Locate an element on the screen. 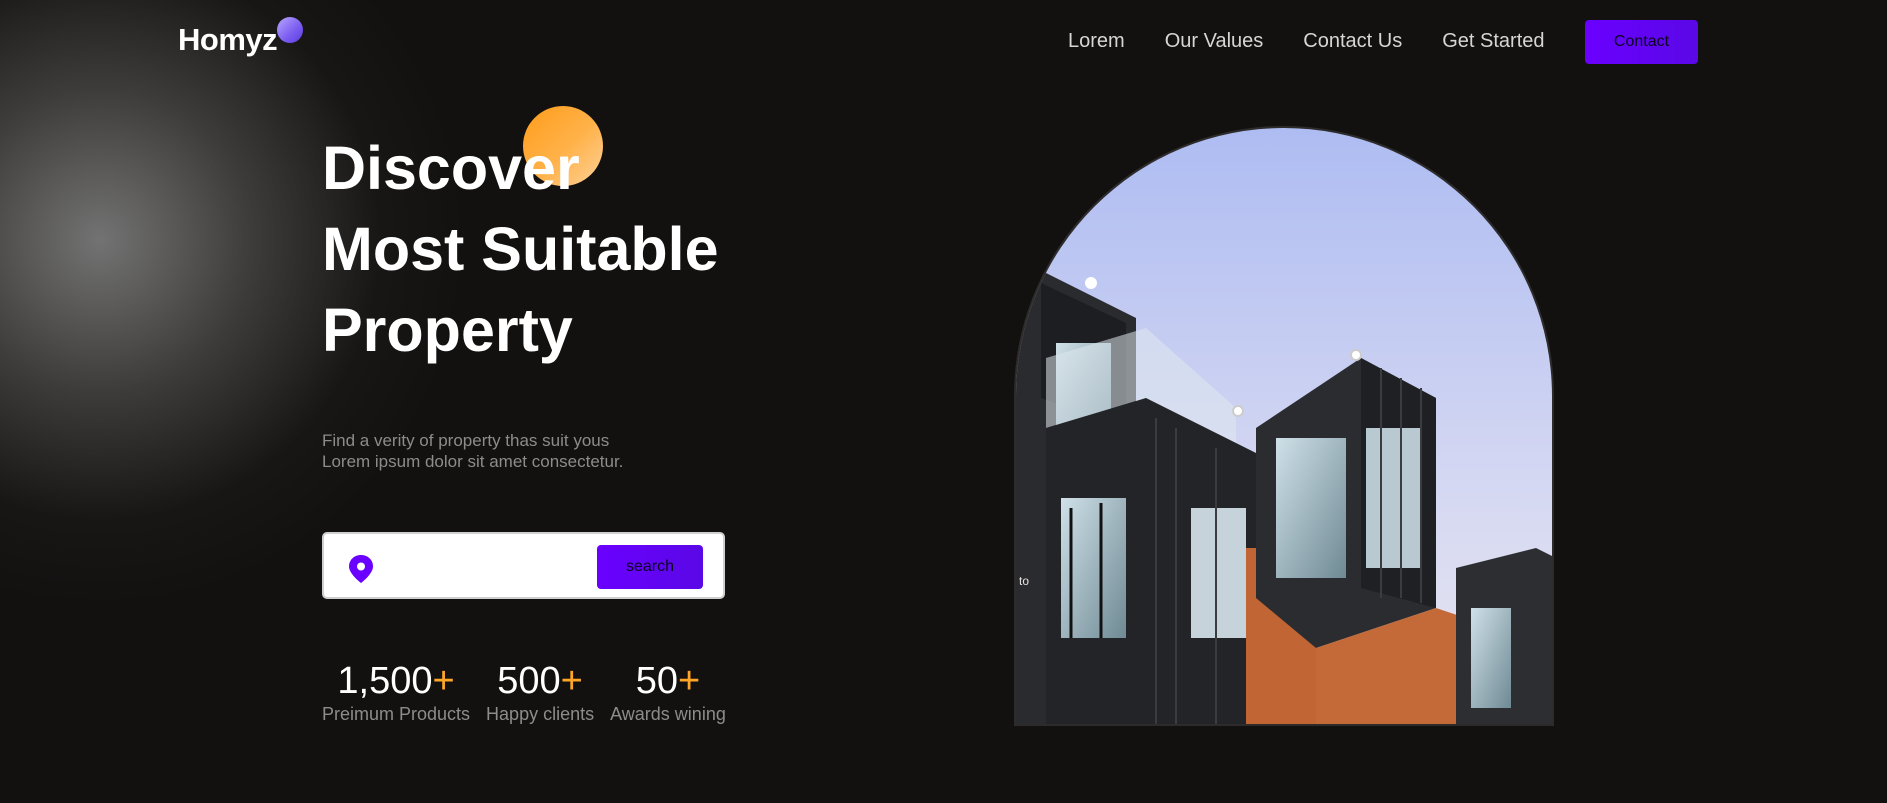 The image size is (1887, 803). hero-subtitle-line: Lorem ipsum dolor sit amet consectetur. is located at coordinates (473, 461).